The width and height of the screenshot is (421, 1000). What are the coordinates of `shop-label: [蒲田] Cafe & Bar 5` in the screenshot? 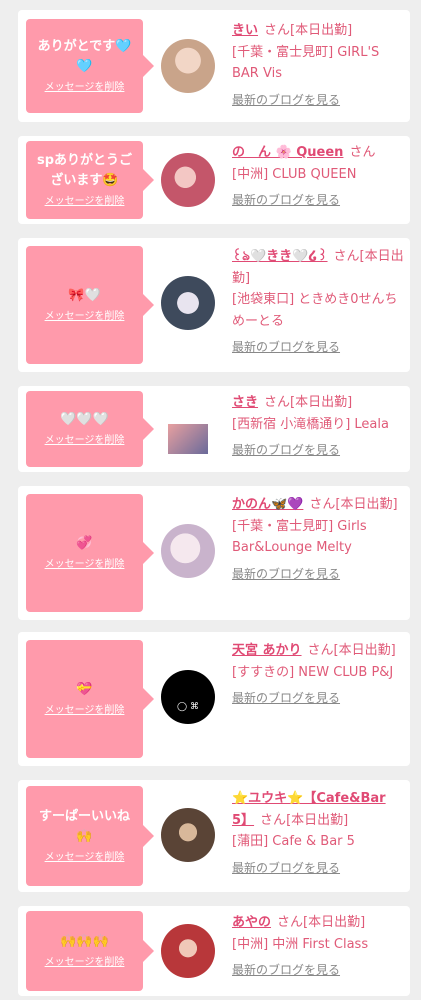 It's located at (293, 841).